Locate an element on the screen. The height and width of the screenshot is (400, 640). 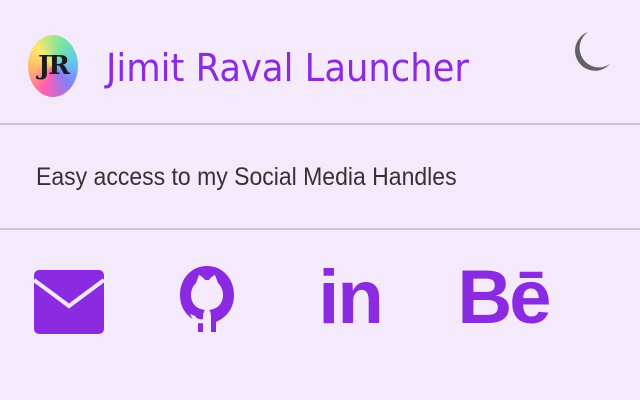
linkedin-link: in is located at coordinates (350, 298).